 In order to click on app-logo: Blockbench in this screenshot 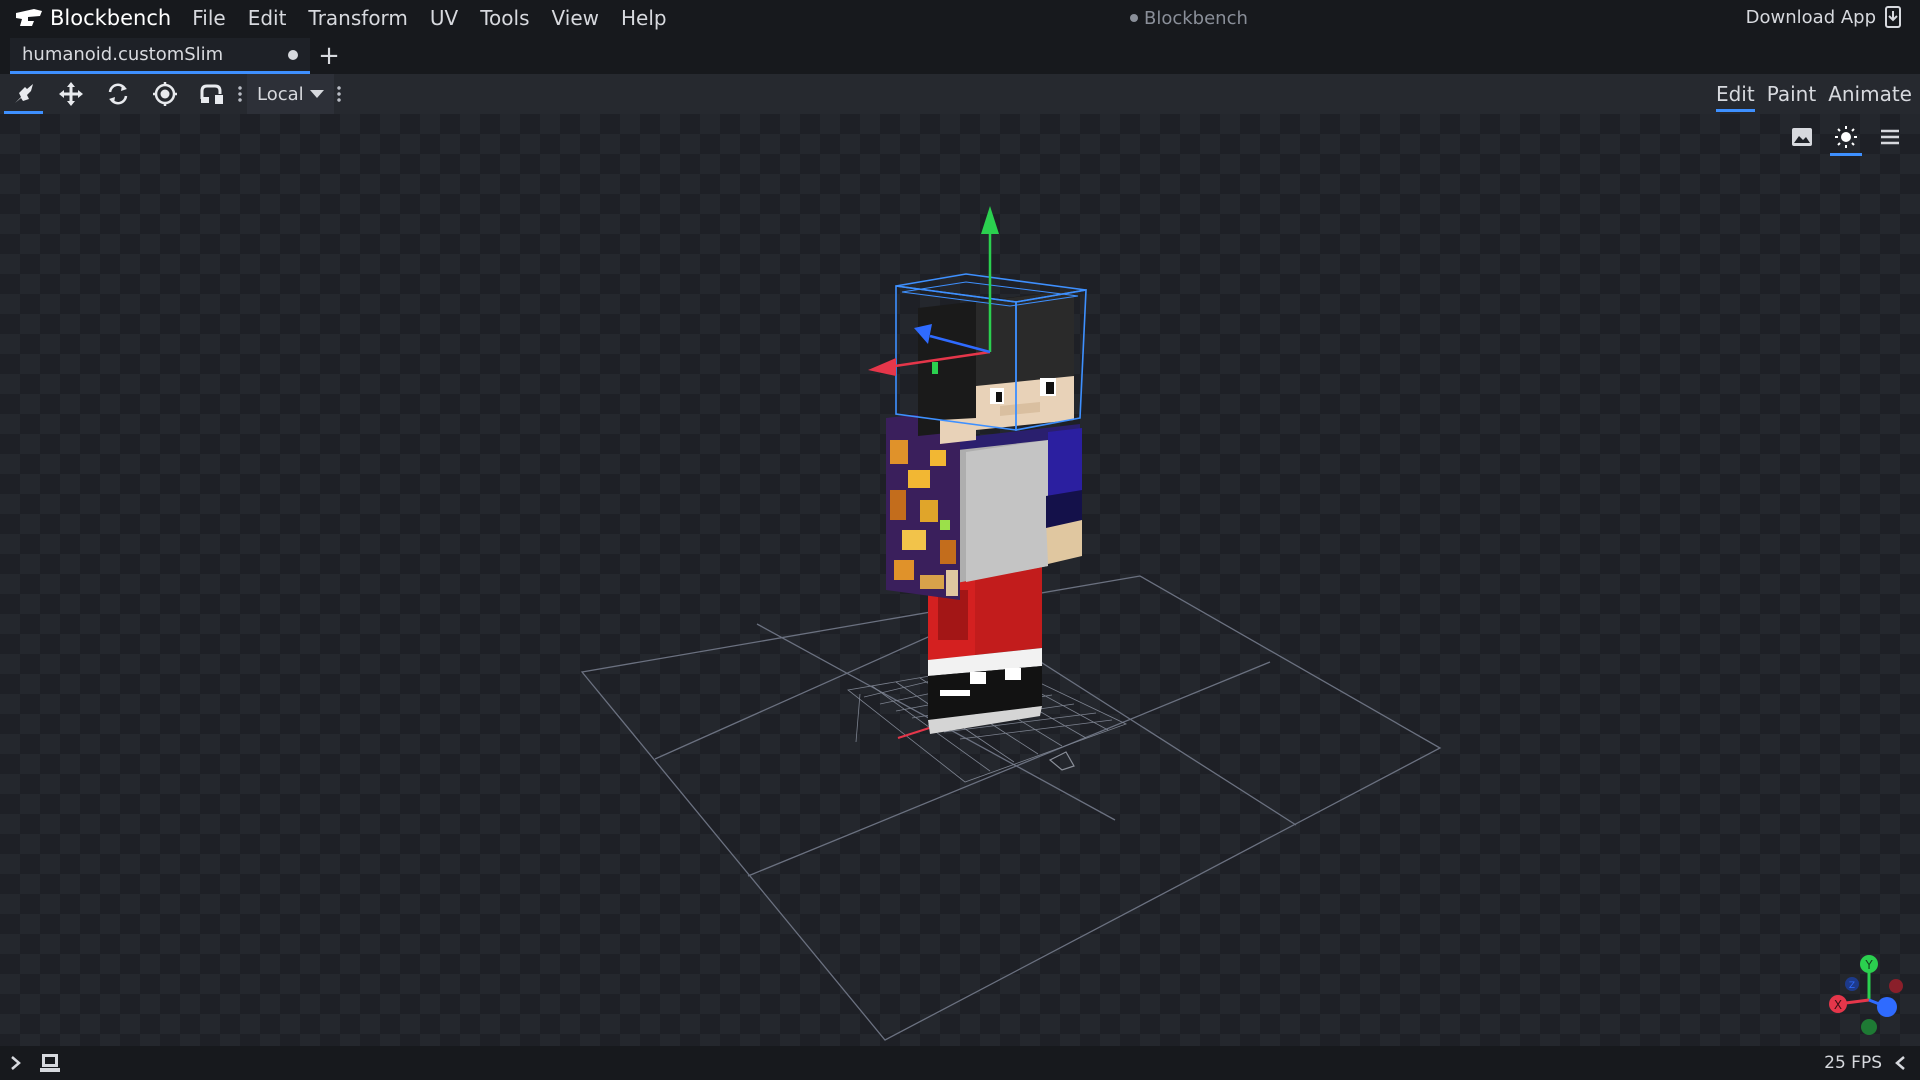, I will do `click(97, 18)`.